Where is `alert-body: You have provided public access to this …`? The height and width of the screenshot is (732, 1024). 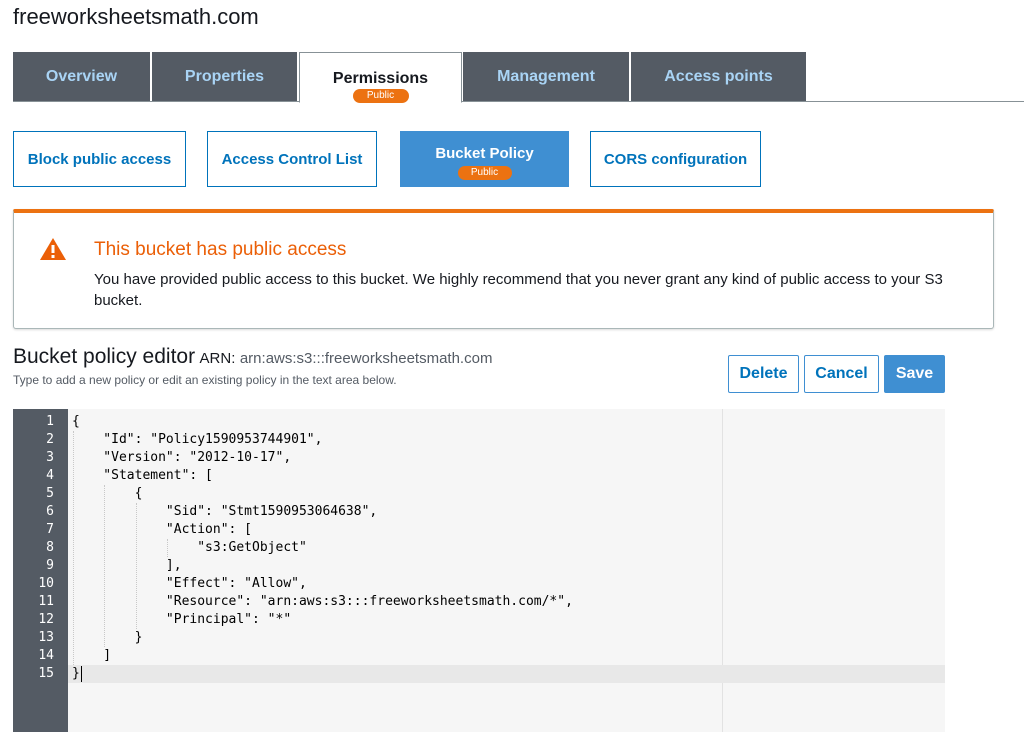 alert-body: You have provided public access to this … is located at coordinates (518, 290).